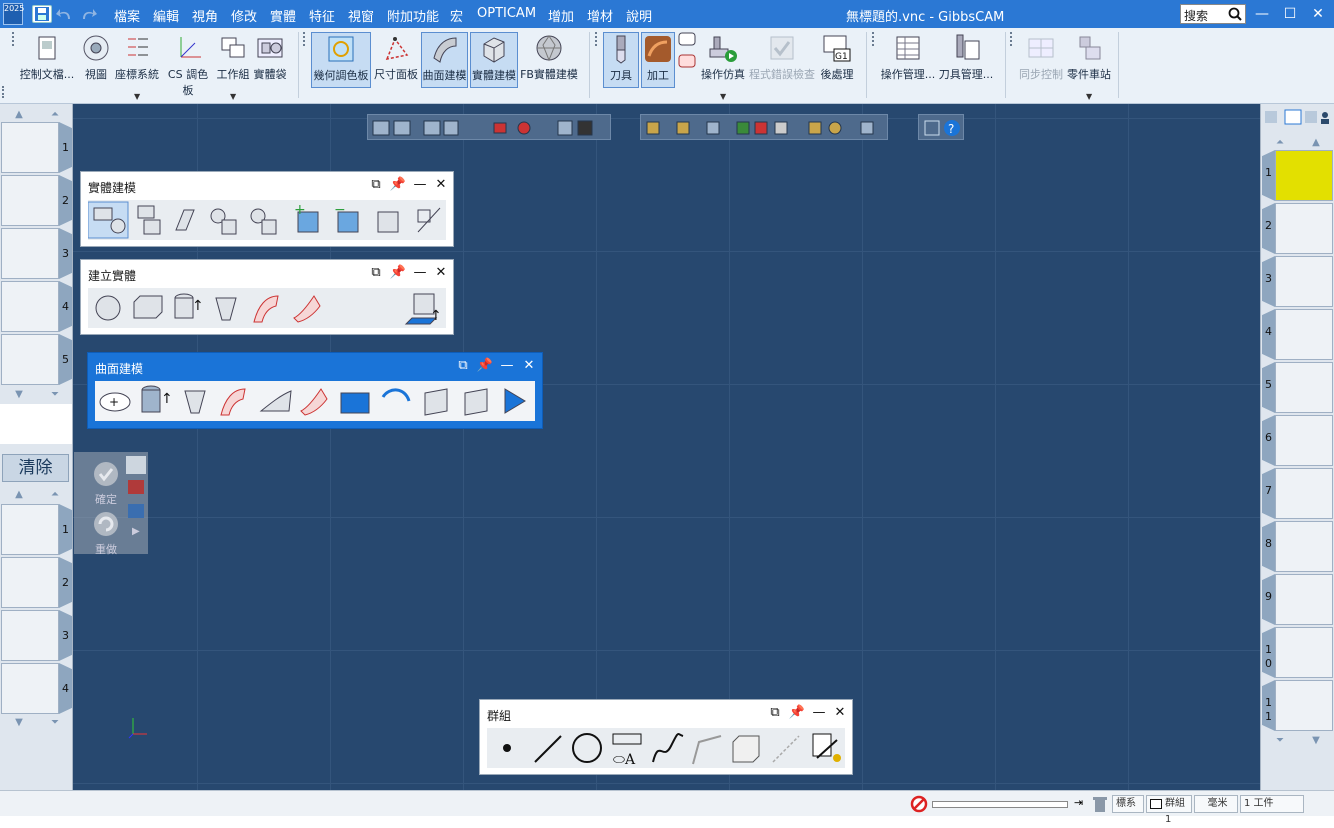 The width and height of the screenshot is (1334, 828). Describe the element at coordinates (1041, 60) in the screenshot. I see `sync-control-button: 同步控制` at that location.